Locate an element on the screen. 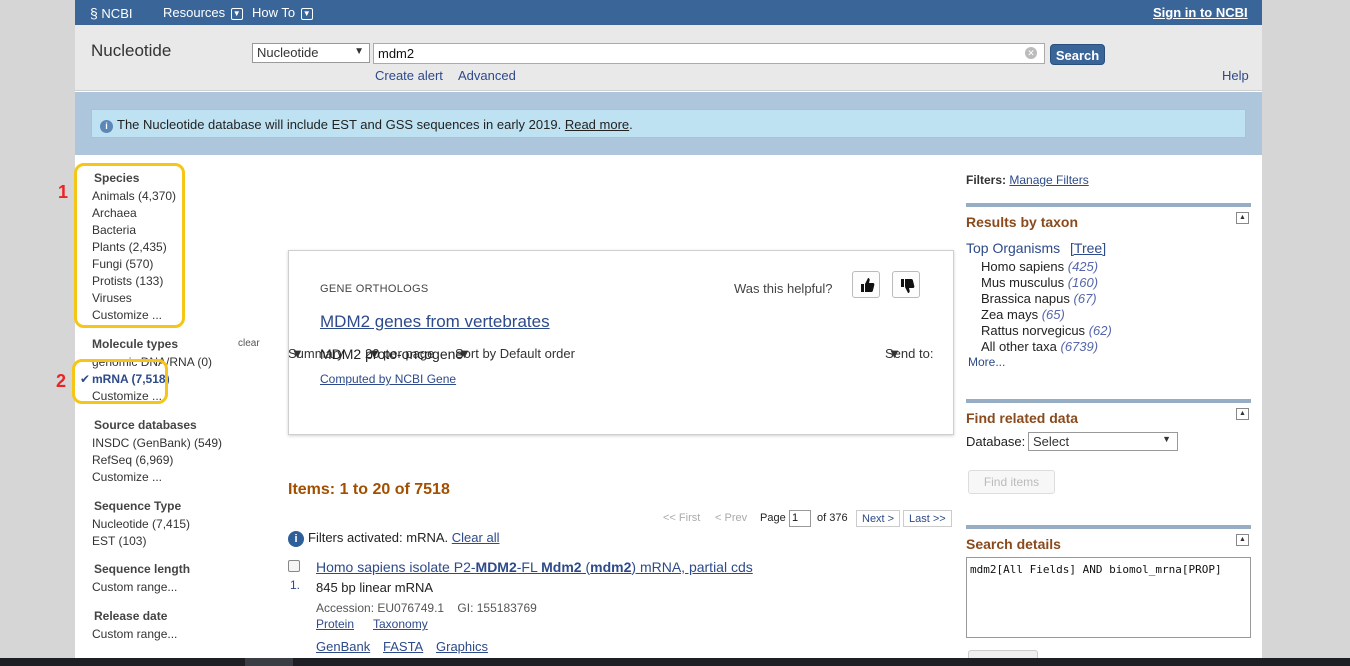 This screenshot has height=666, width=1350. help-link: Help is located at coordinates (1235, 75).